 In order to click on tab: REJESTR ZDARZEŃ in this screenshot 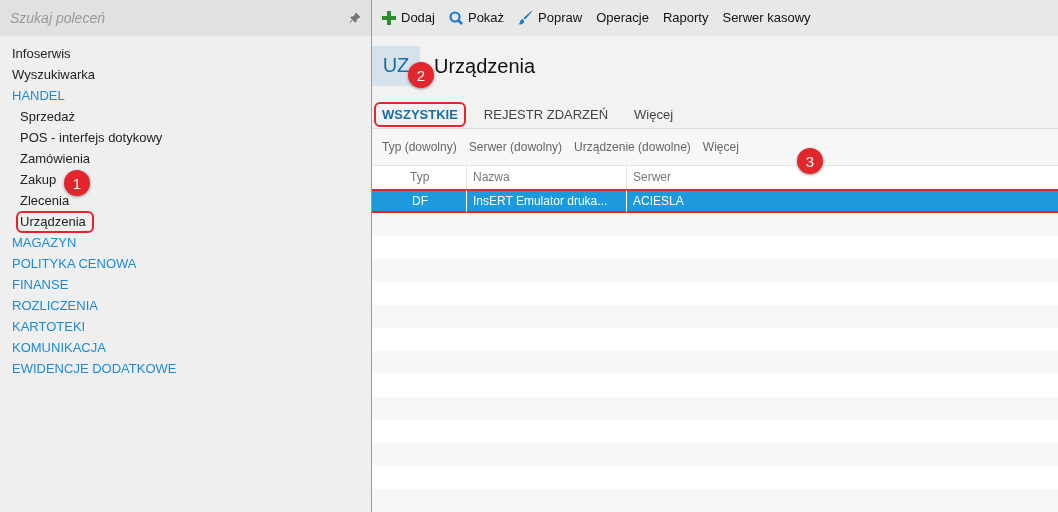, I will do `click(546, 115)`.